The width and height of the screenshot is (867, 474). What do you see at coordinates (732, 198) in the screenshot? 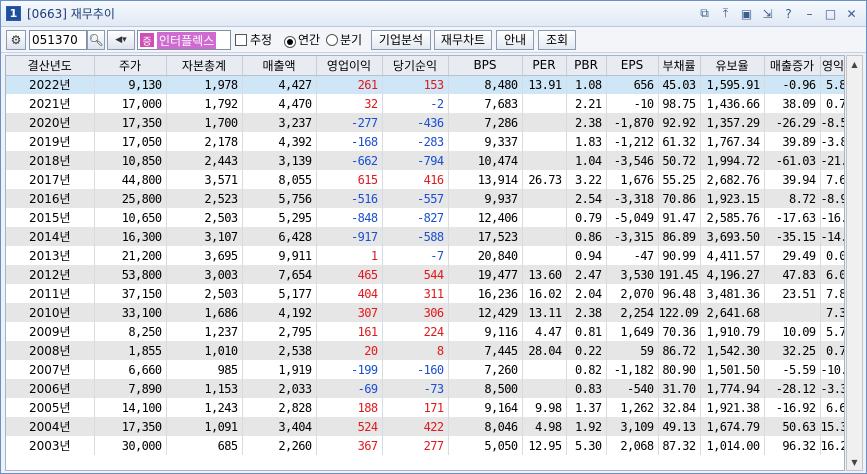
I see `table-cell: 1,923.15` at bounding box center [732, 198].